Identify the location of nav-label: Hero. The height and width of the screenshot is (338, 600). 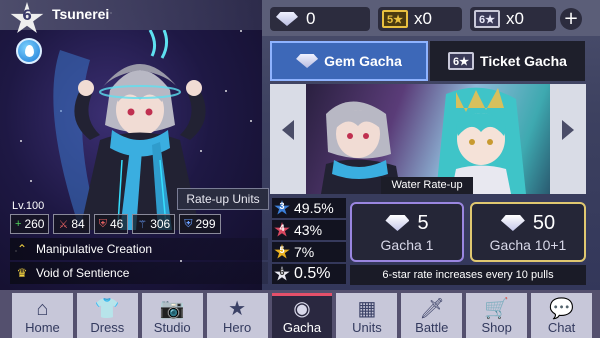
(237, 327).